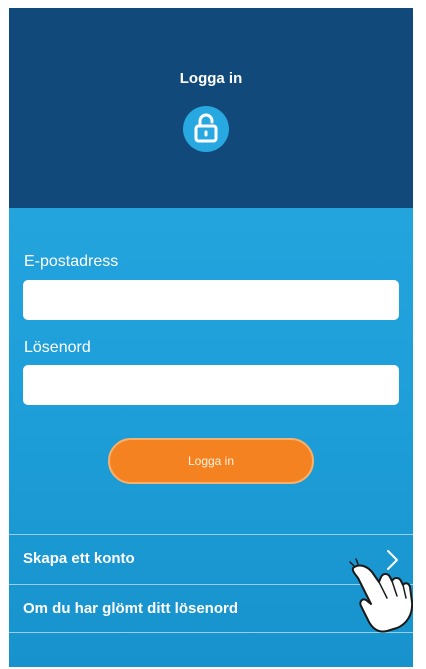  Describe the element at coordinates (211, 461) in the screenshot. I see `login-button: Logga in` at that location.